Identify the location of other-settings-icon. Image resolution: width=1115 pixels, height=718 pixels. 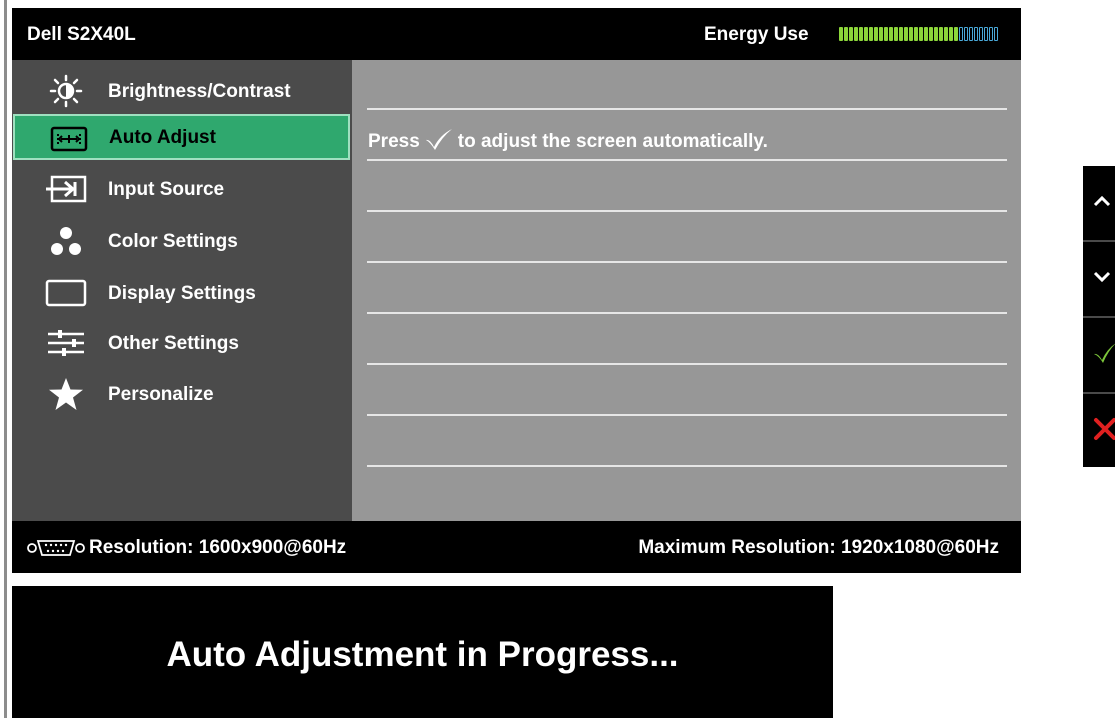
(66, 343).